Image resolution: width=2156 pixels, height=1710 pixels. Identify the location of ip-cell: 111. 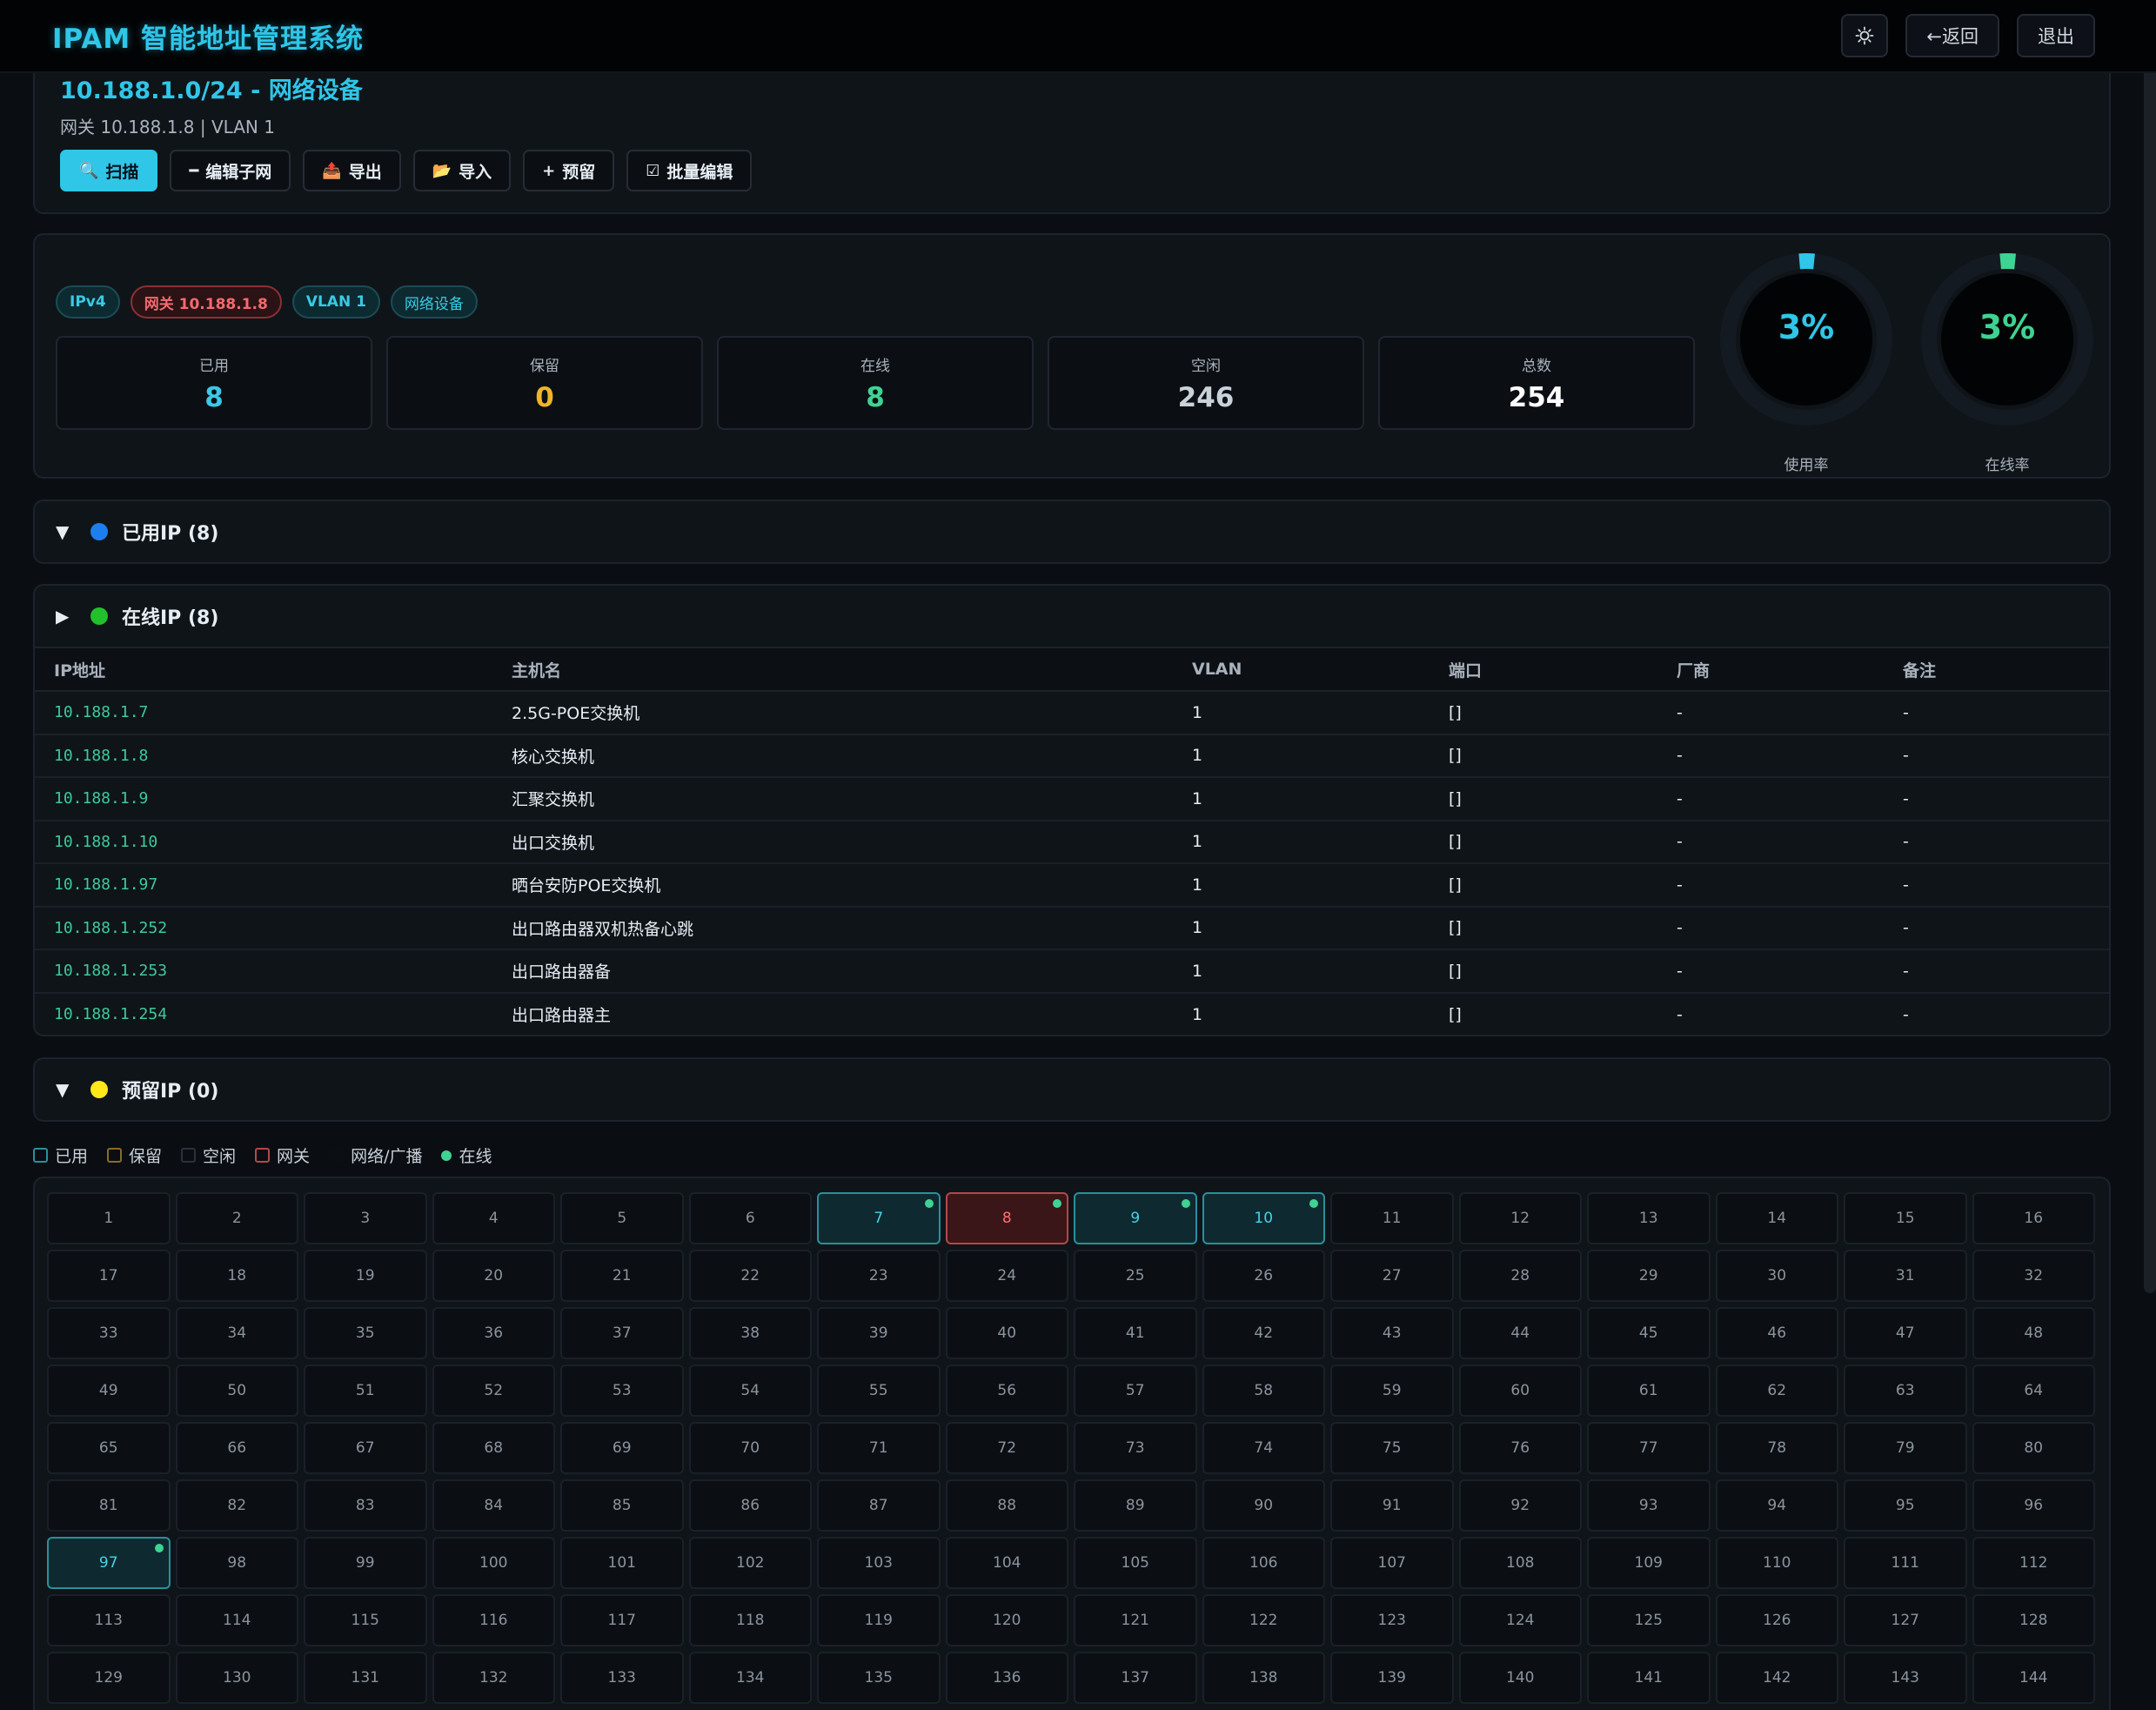
(1906, 1563).